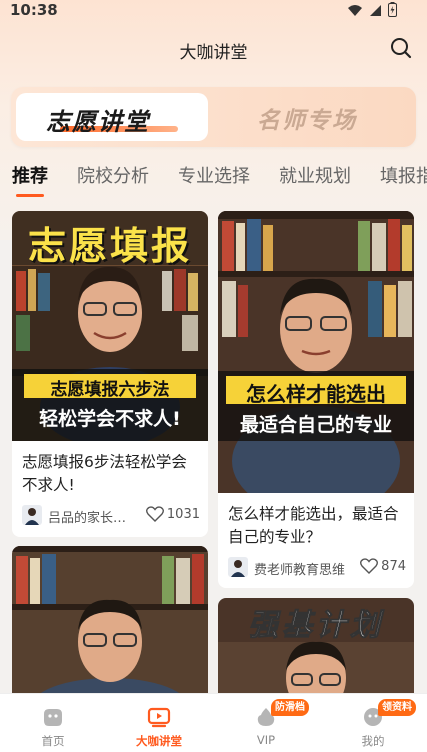 This screenshot has height=752, width=427. I want to click on home-icon, so click(53, 717).